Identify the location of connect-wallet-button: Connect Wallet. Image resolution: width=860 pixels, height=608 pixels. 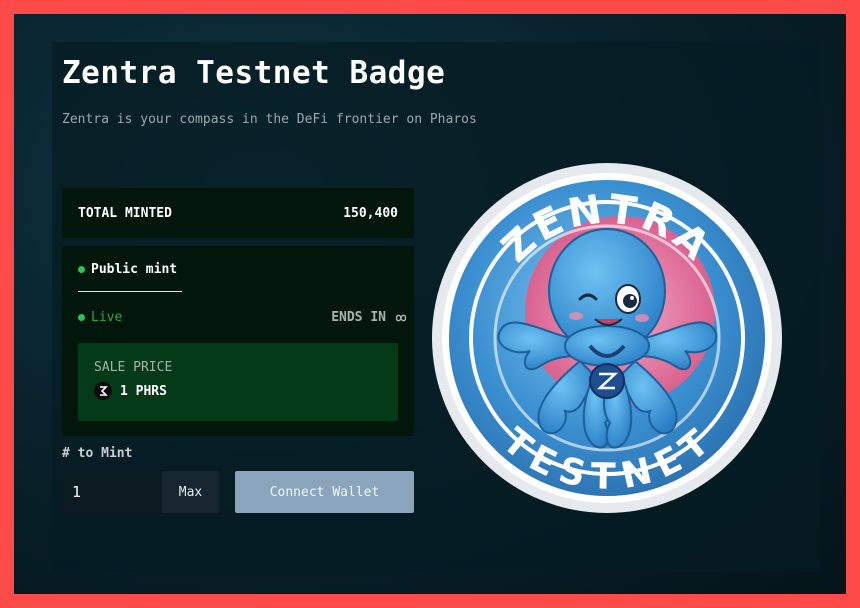
(324, 492).